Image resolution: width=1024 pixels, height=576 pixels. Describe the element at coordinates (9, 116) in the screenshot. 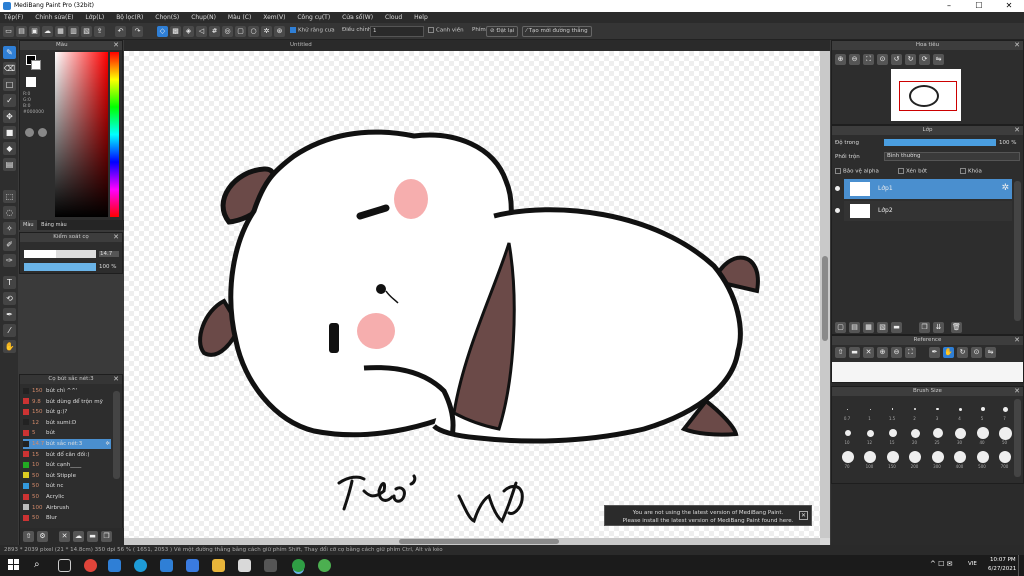

I see `move-tool-icon: ✥` at that location.